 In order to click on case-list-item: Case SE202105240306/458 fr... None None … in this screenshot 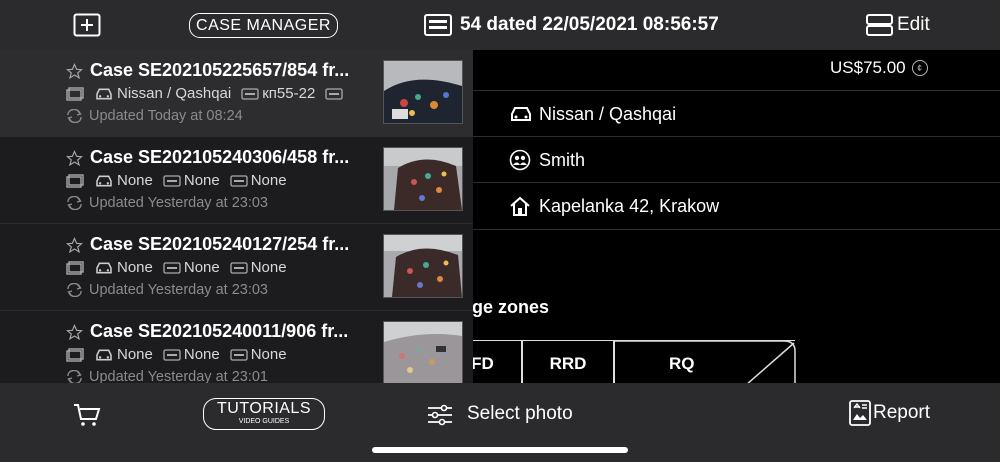, I will do `click(236, 180)`.